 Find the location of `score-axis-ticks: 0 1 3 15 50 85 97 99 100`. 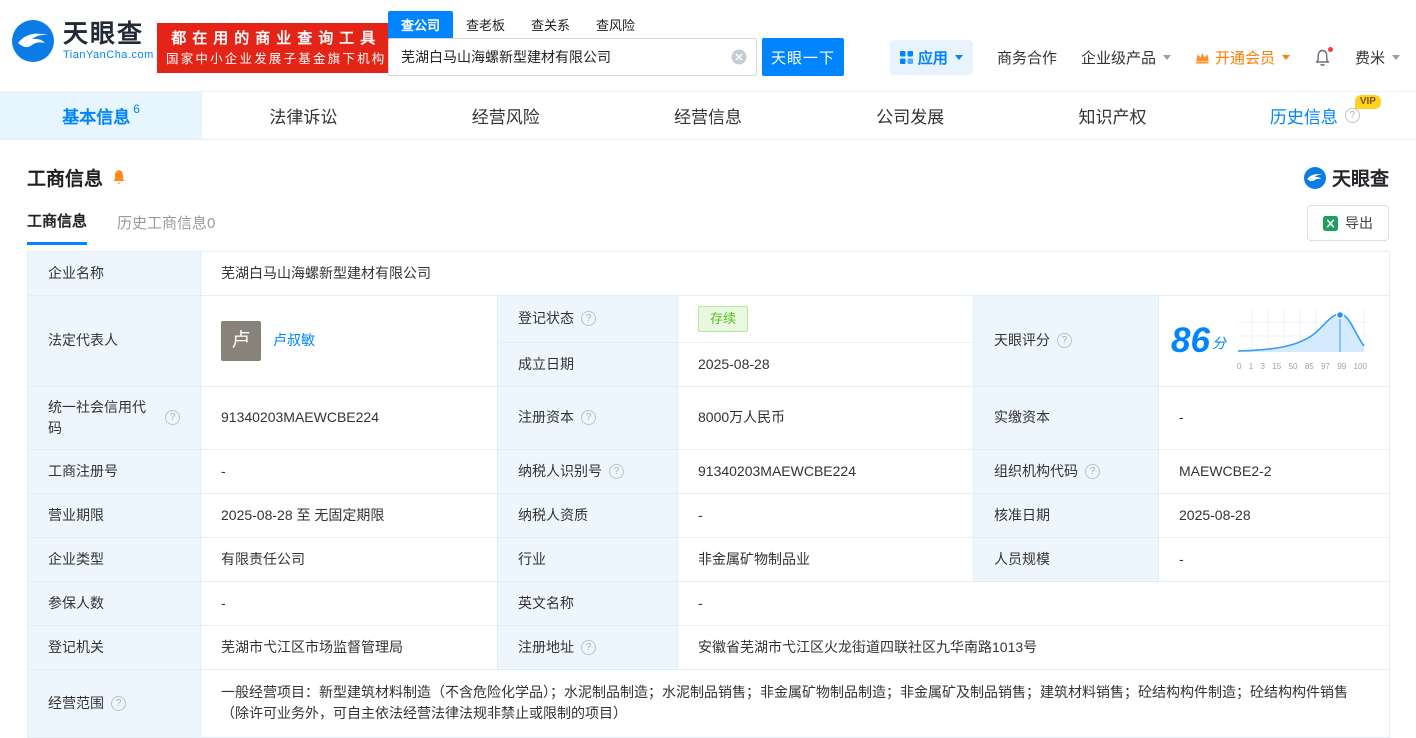

score-axis-ticks: 0 1 3 15 50 85 97 99 100 is located at coordinates (1301, 367).